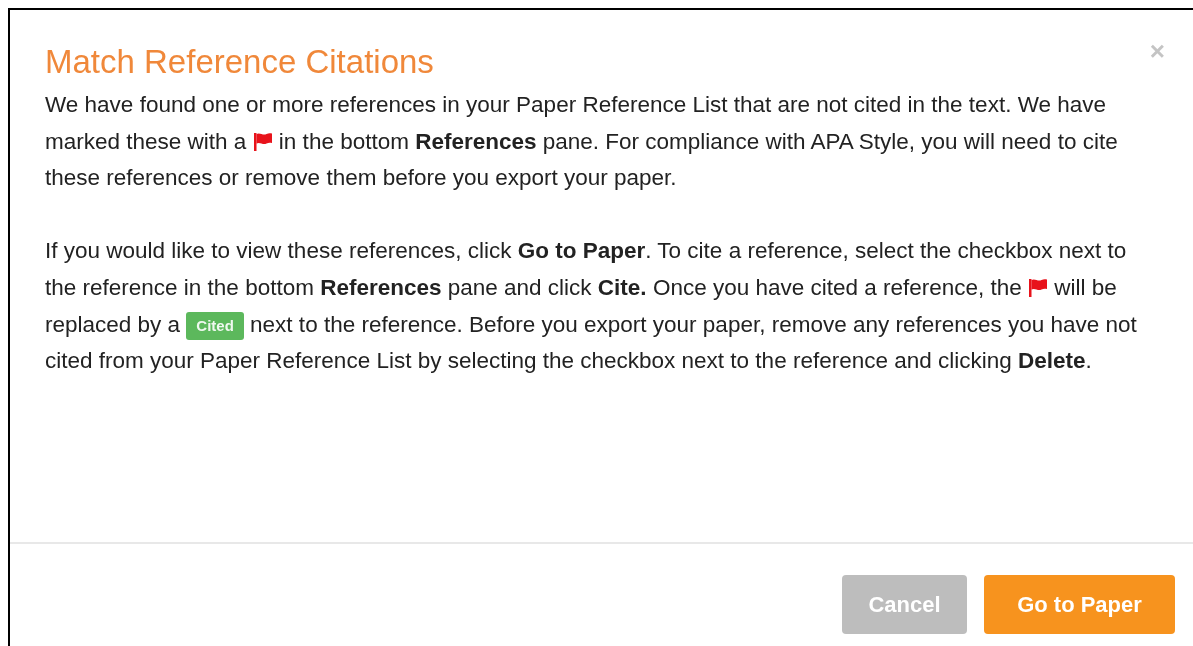 The image size is (1193, 646). What do you see at coordinates (904, 604) in the screenshot?
I see `cancel-button: Cancel` at bounding box center [904, 604].